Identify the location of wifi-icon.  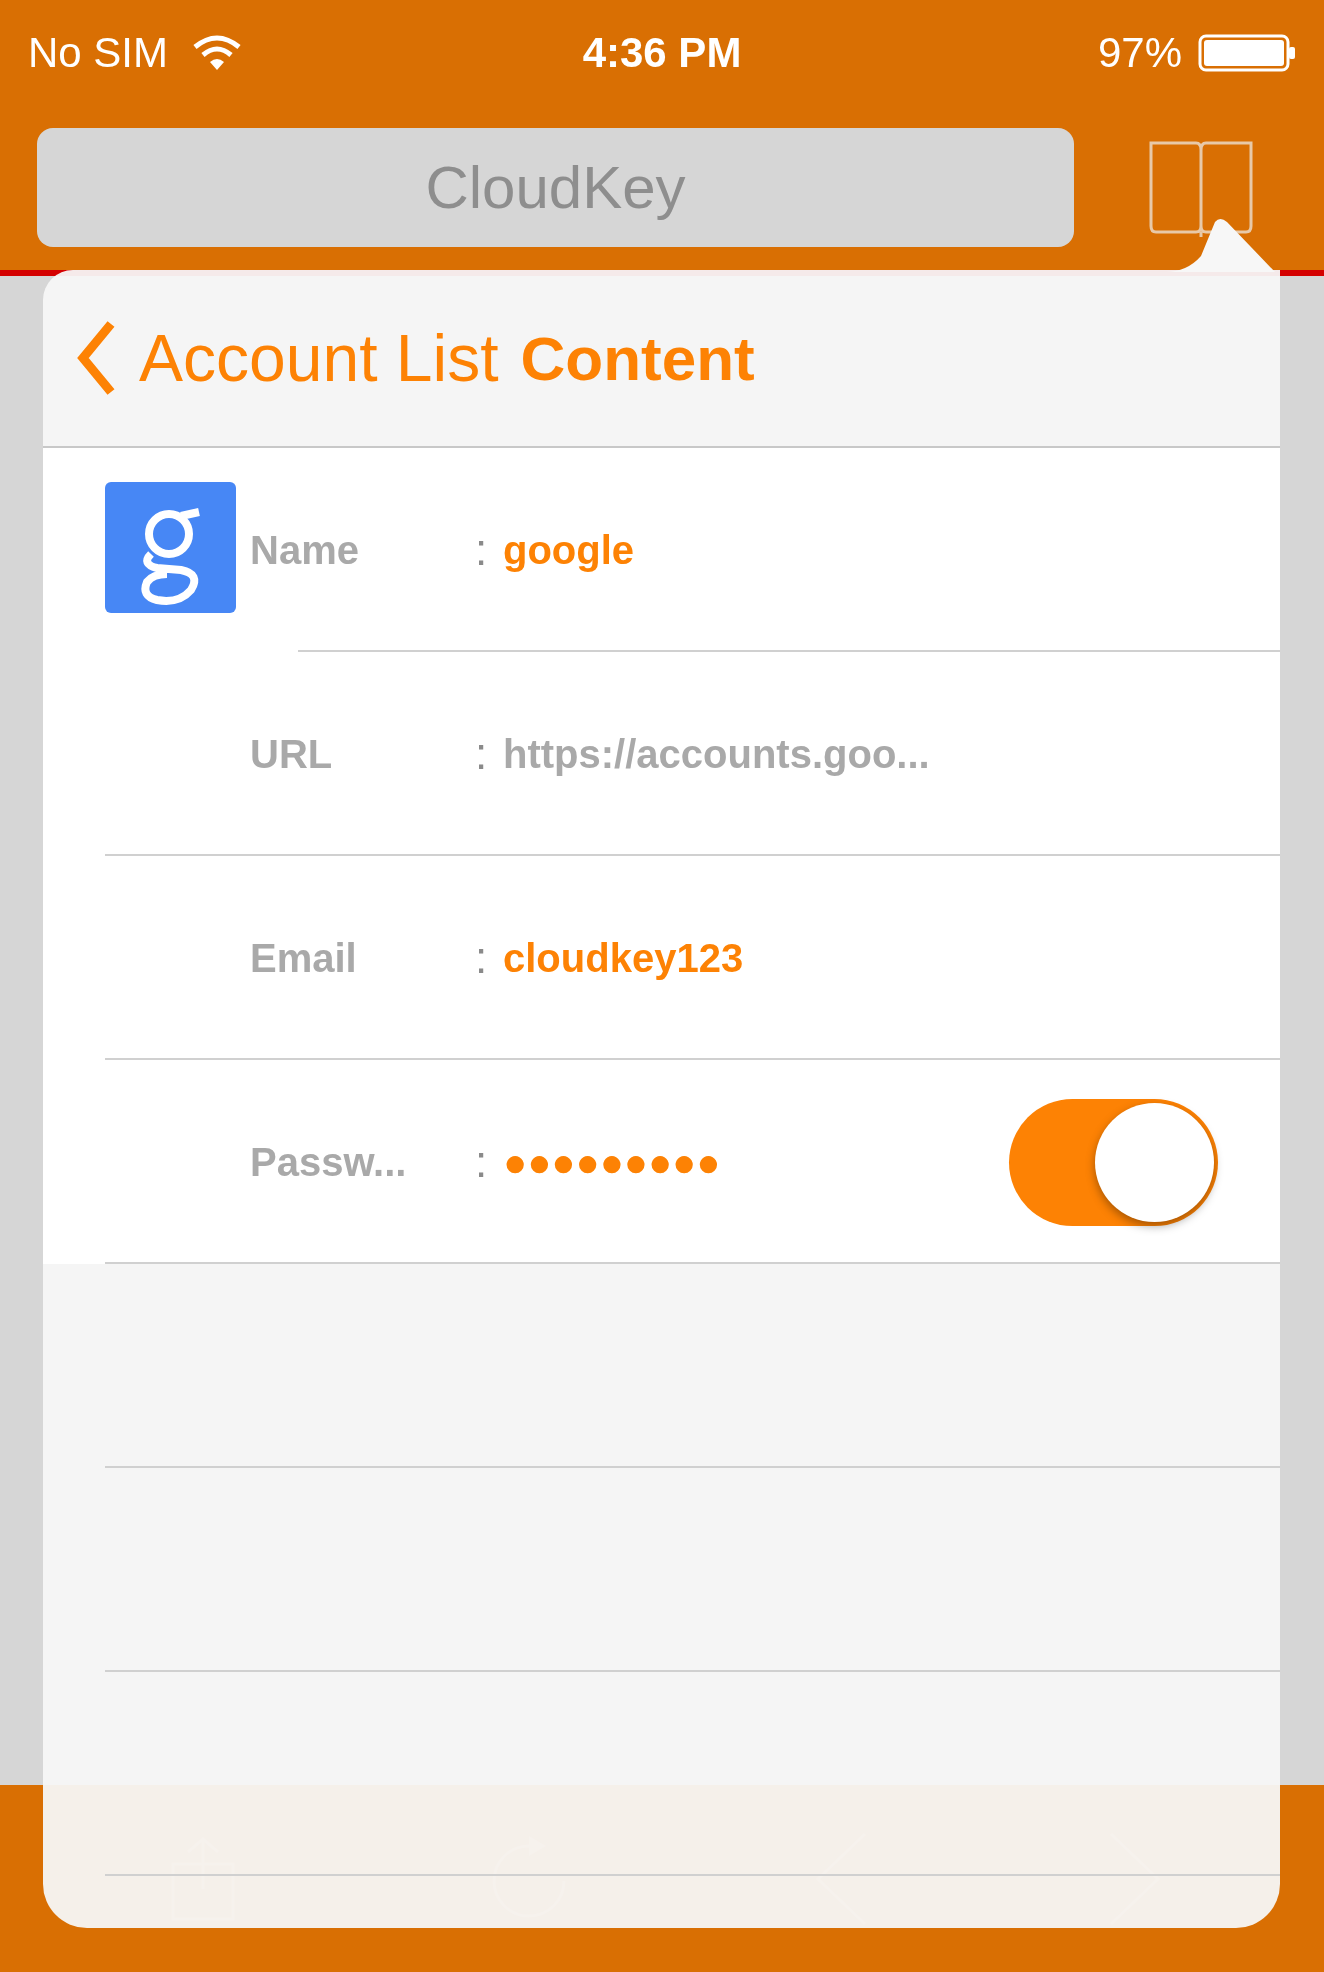
(217, 52).